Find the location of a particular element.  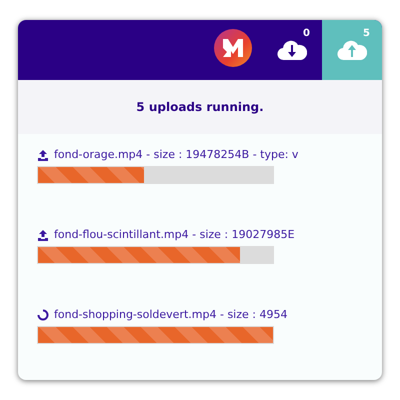

file-label: fond-orage.mp4 - size : 19478254B - type: v is located at coordinates (176, 154).